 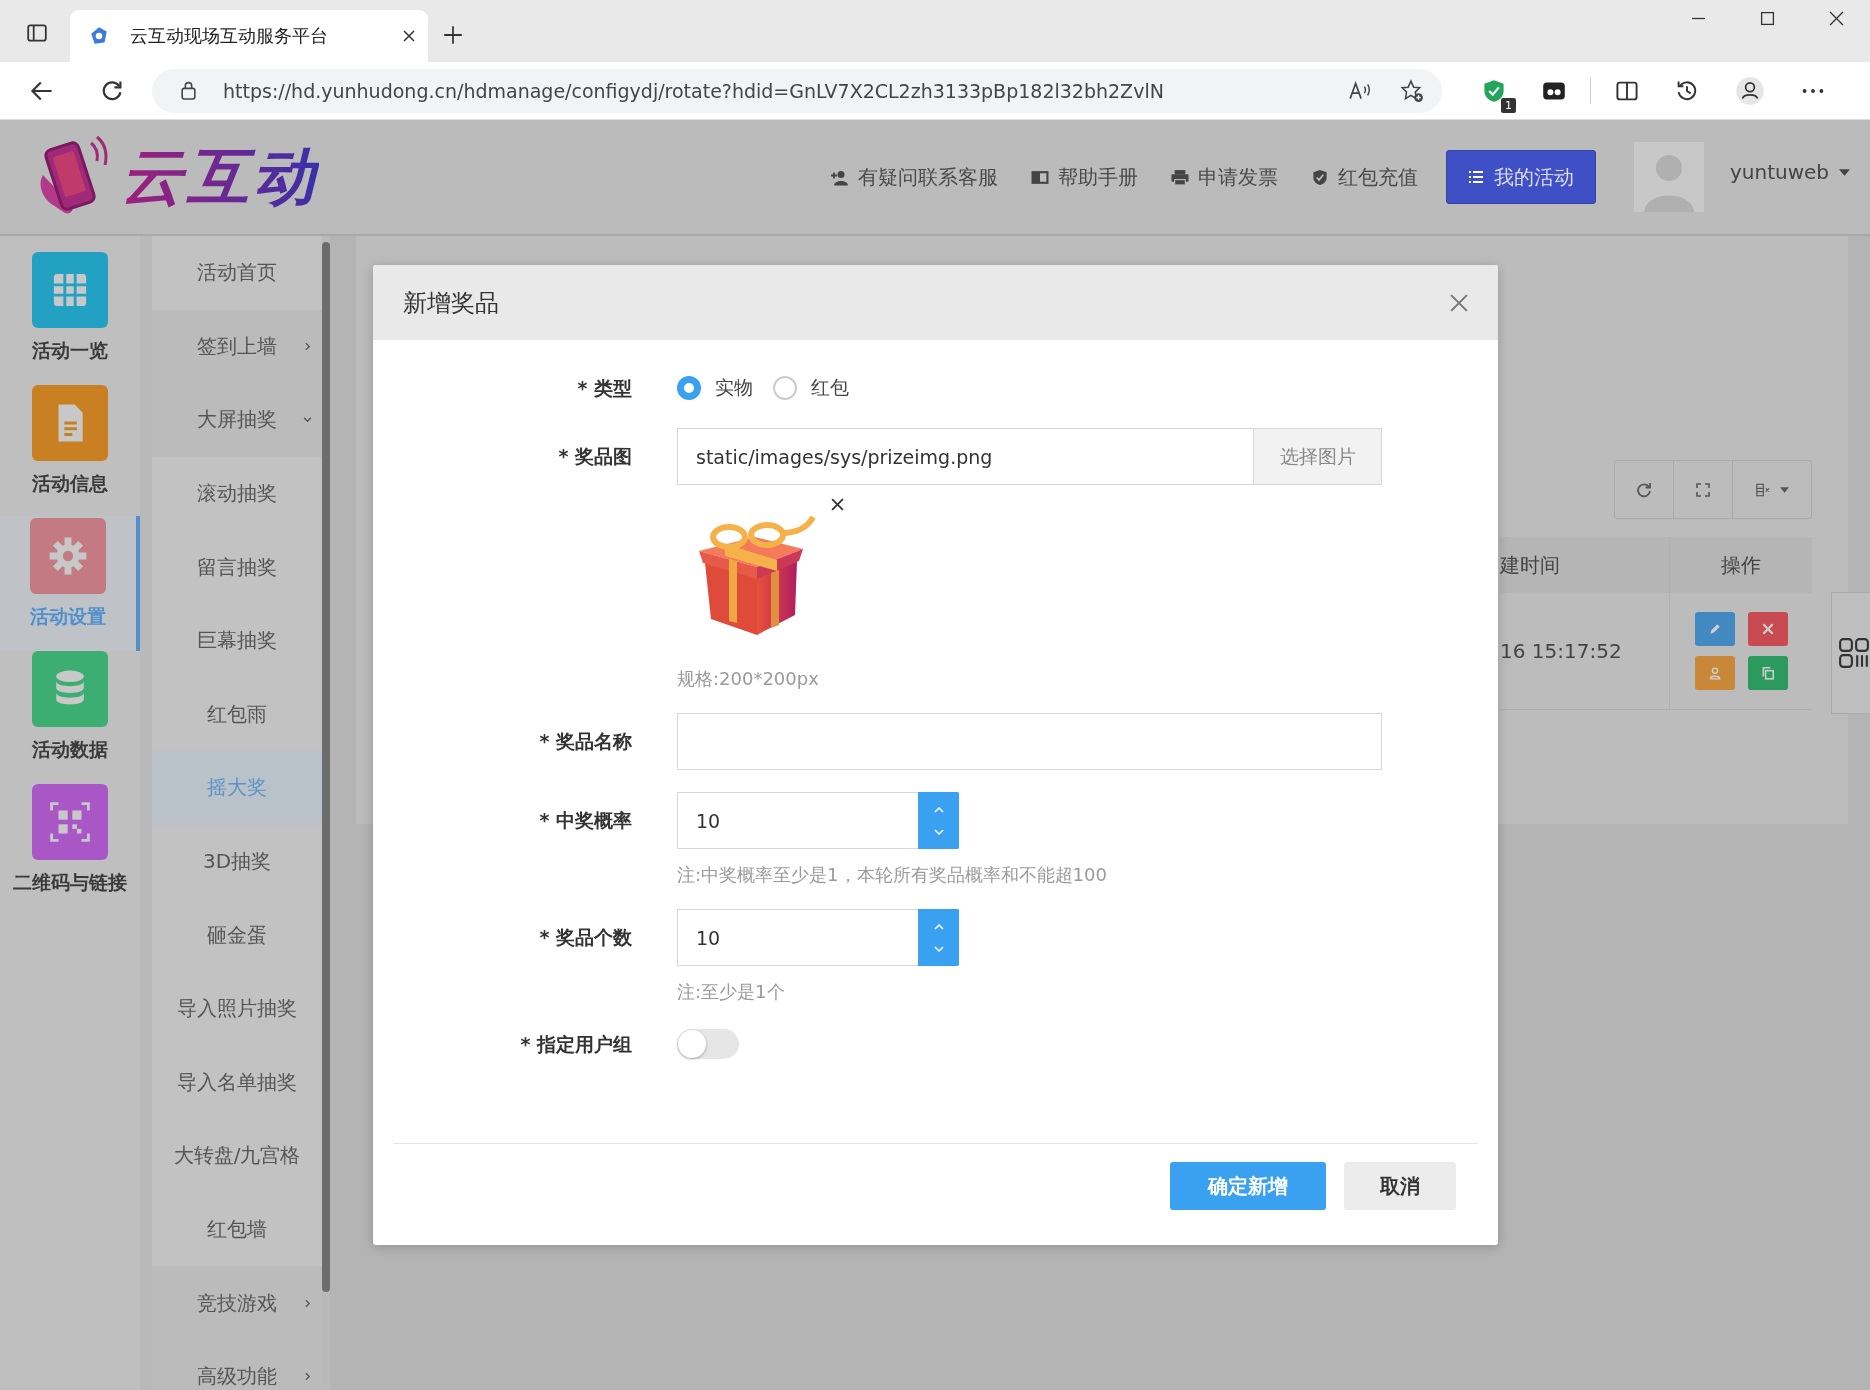 What do you see at coordinates (1714, 629) in the screenshot?
I see `pencil-icon` at bounding box center [1714, 629].